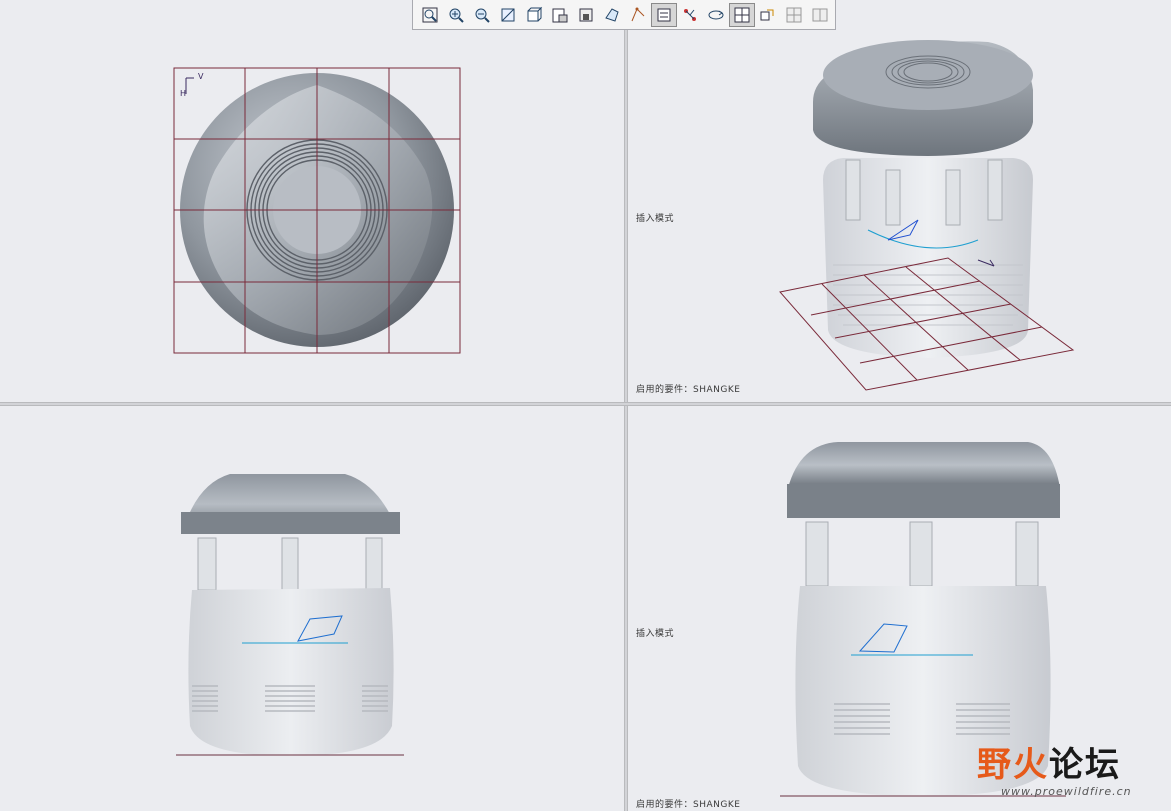  I want to click on zoom-out-icon, so click(482, 15).